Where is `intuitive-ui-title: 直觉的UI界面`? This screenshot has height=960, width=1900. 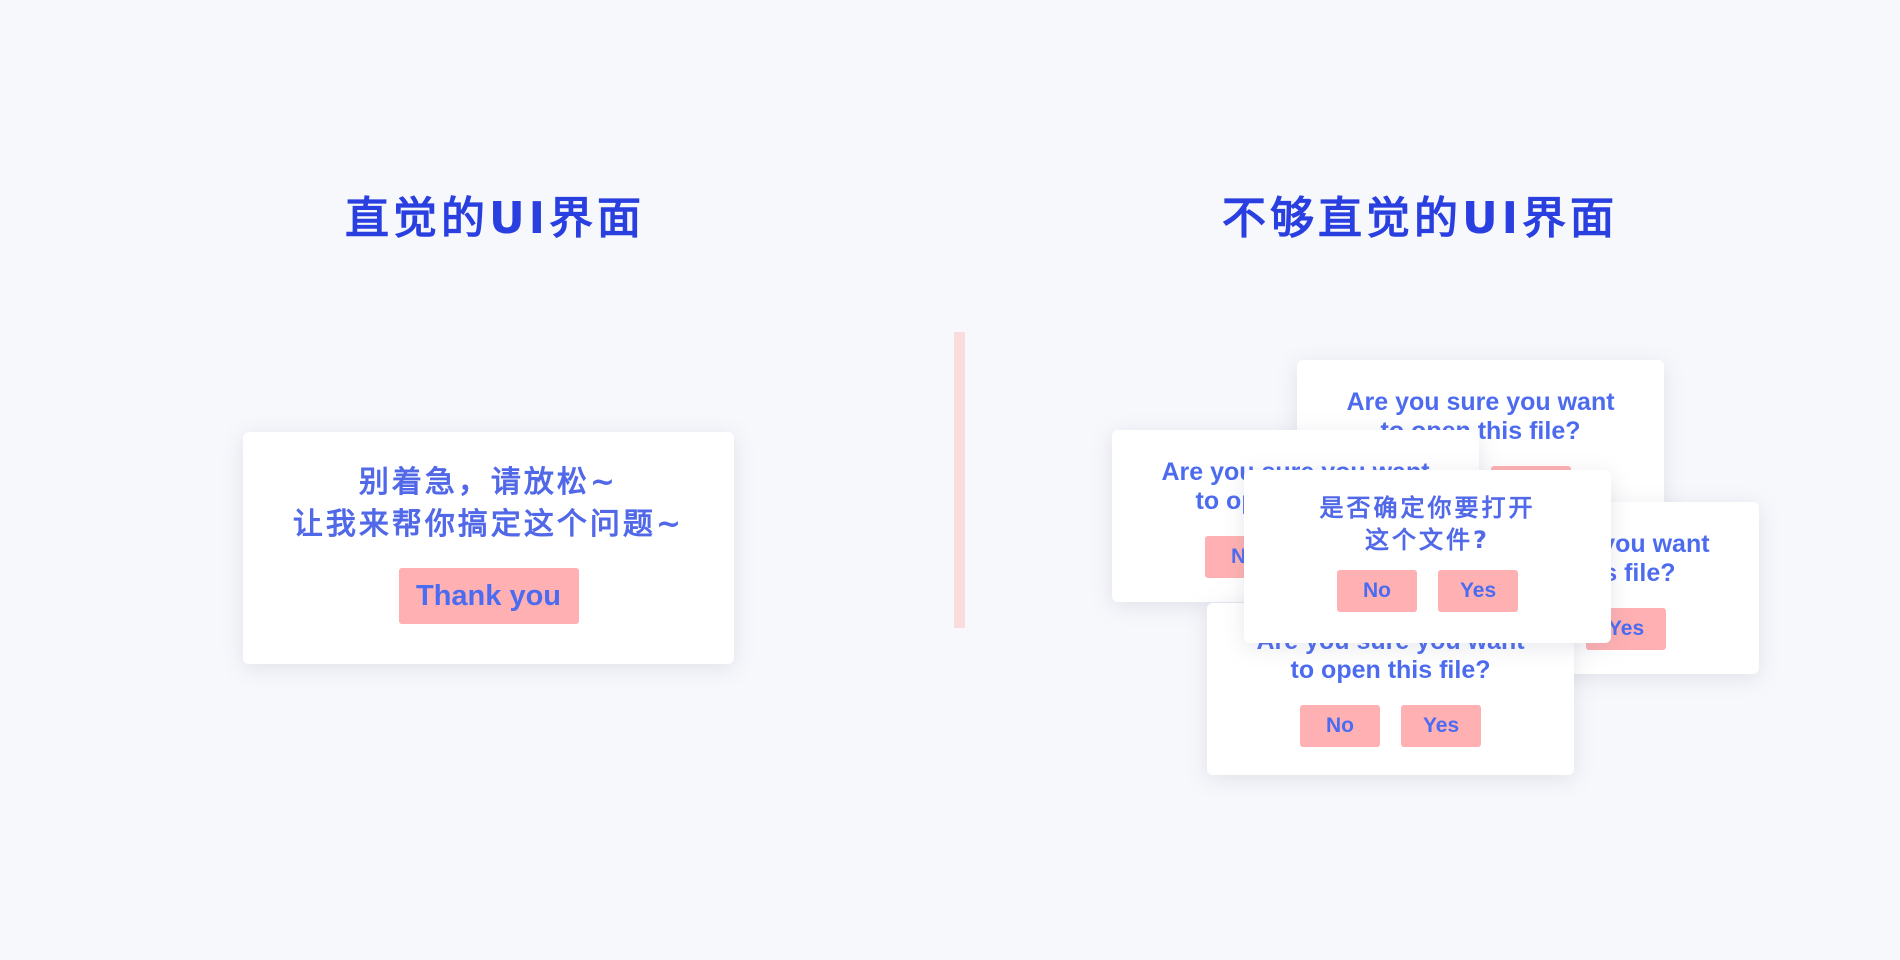
intuitive-ui-title: 直觉的UI界面 is located at coordinates (495, 218).